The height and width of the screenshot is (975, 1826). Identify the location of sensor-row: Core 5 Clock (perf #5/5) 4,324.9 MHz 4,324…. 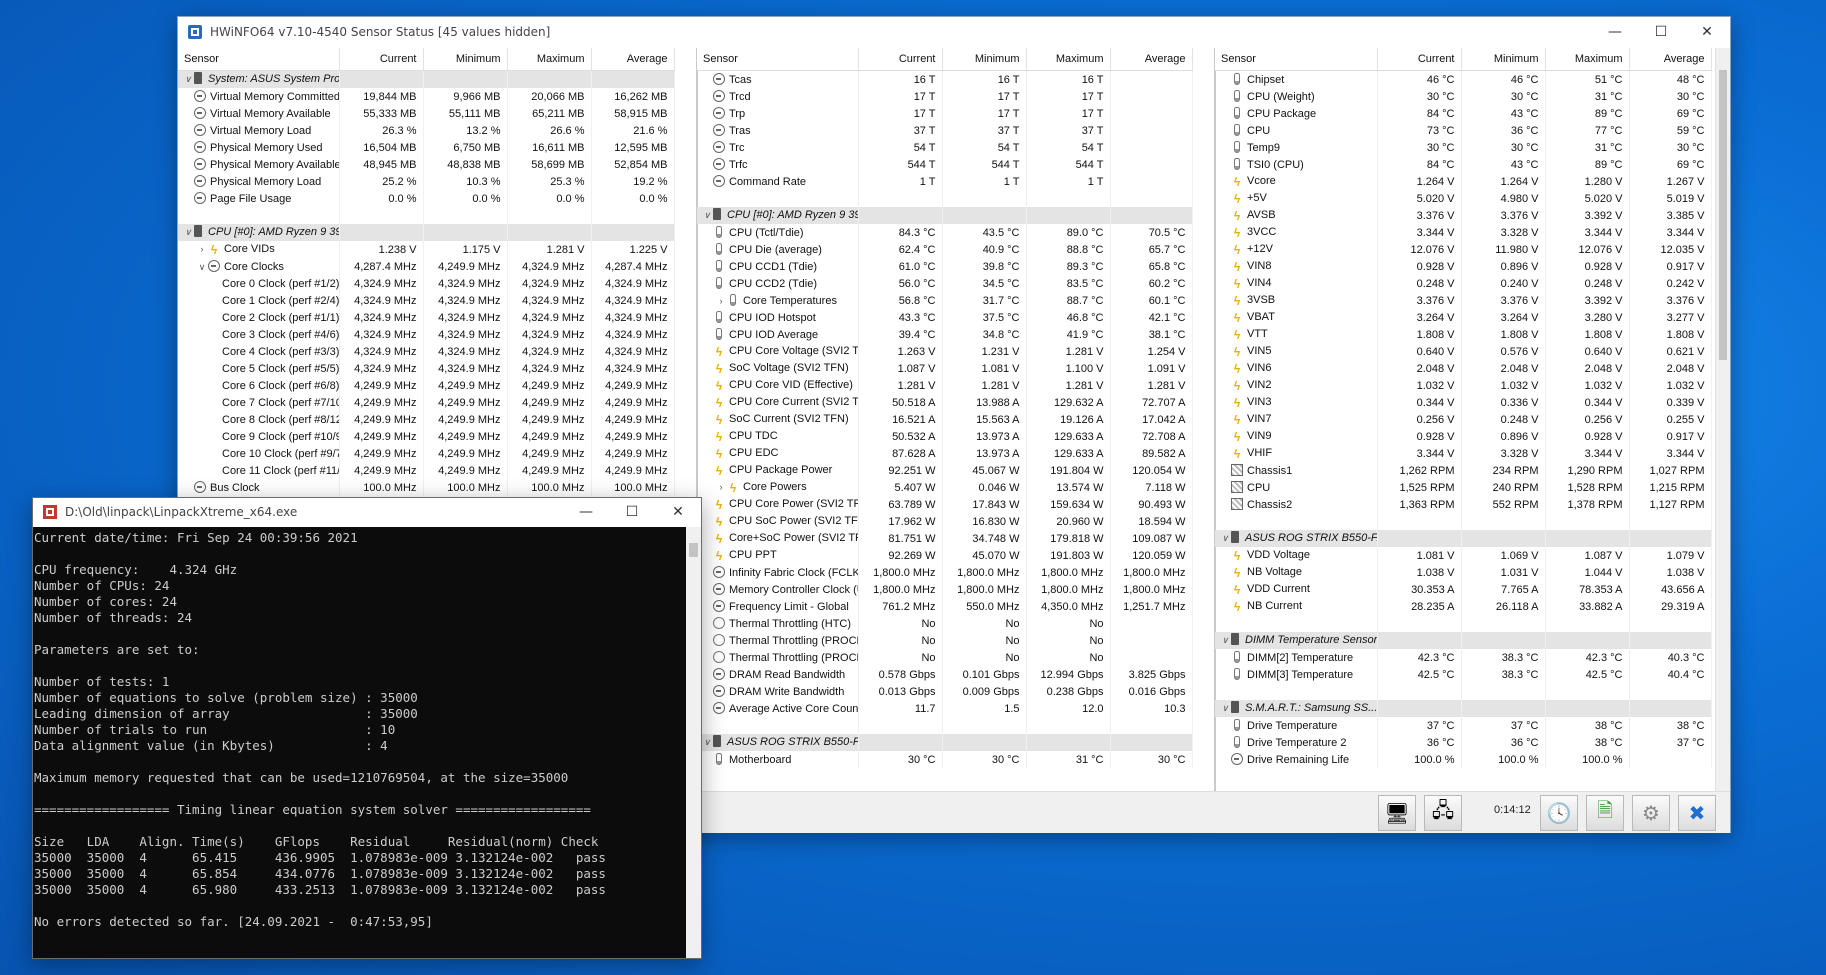
(426, 368).